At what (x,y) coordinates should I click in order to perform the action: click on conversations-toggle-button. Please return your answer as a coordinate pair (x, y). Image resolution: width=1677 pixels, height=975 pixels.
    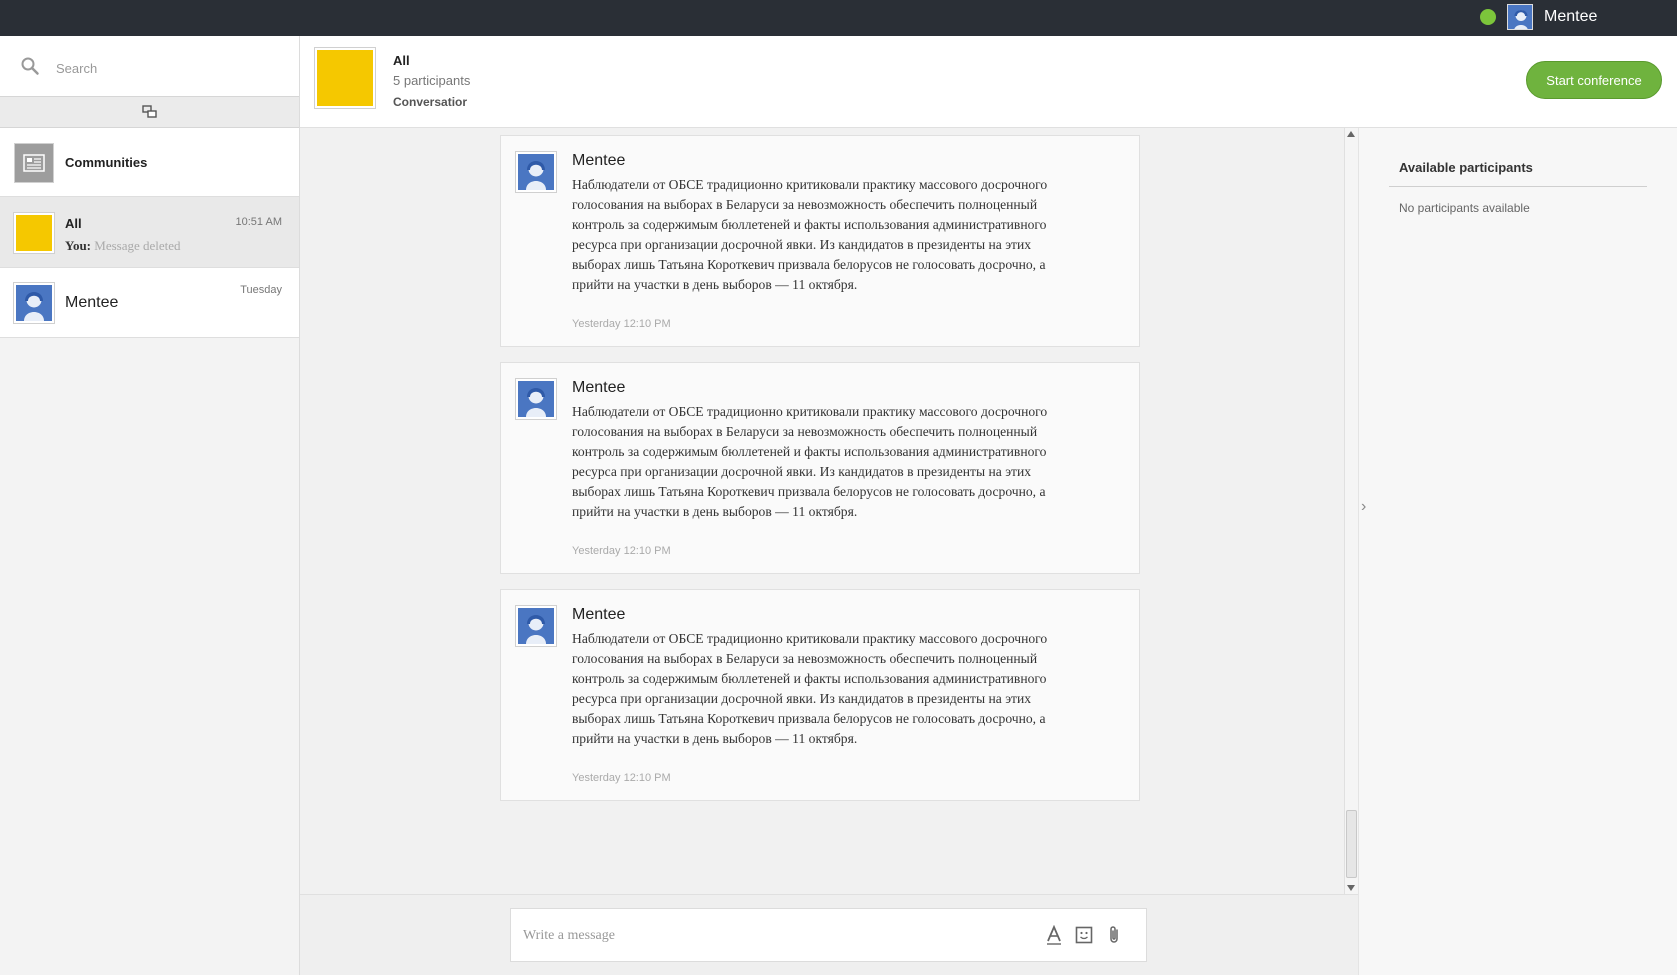
    Looking at the image, I should click on (149, 112).